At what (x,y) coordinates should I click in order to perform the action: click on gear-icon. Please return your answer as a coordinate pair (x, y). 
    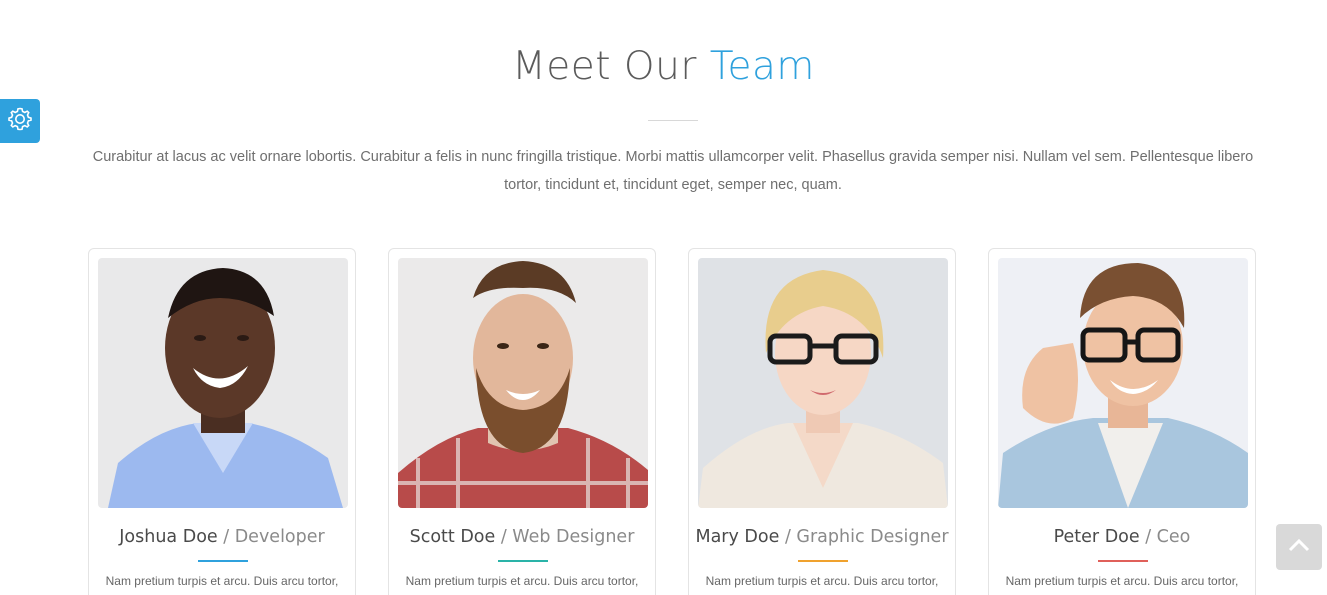
    Looking at the image, I should click on (20, 121).